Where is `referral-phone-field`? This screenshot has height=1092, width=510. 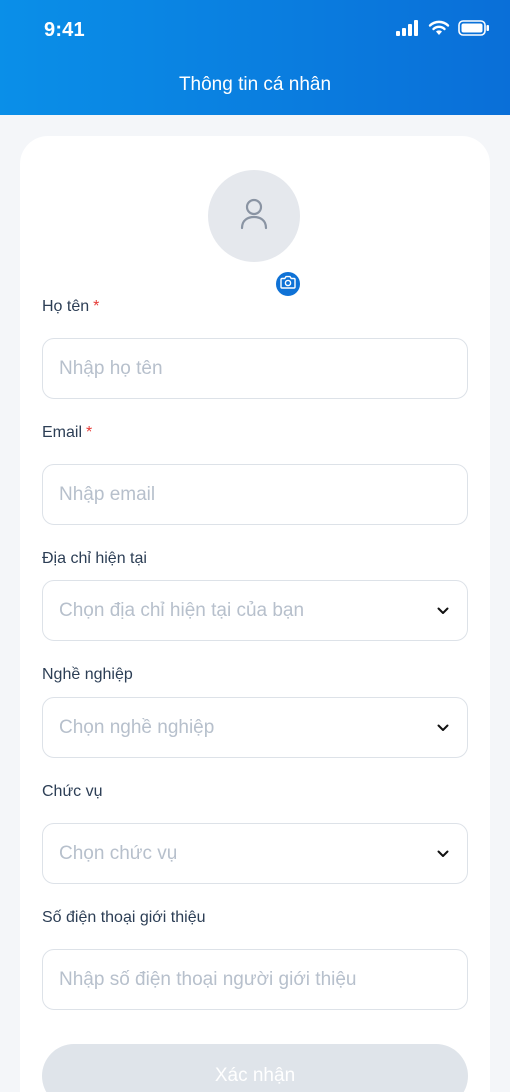
referral-phone-field is located at coordinates (255, 979).